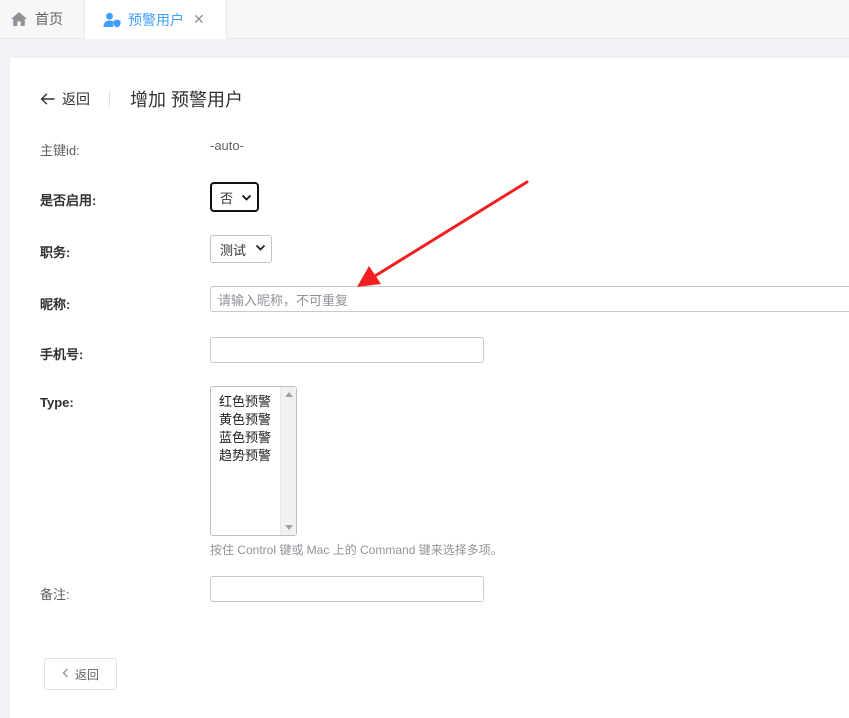 The width and height of the screenshot is (849, 718). Describe the element at coordinates (529, 299) in the screenshot. I see `nickname-input: 请输入昵称，不可重复` at that location.